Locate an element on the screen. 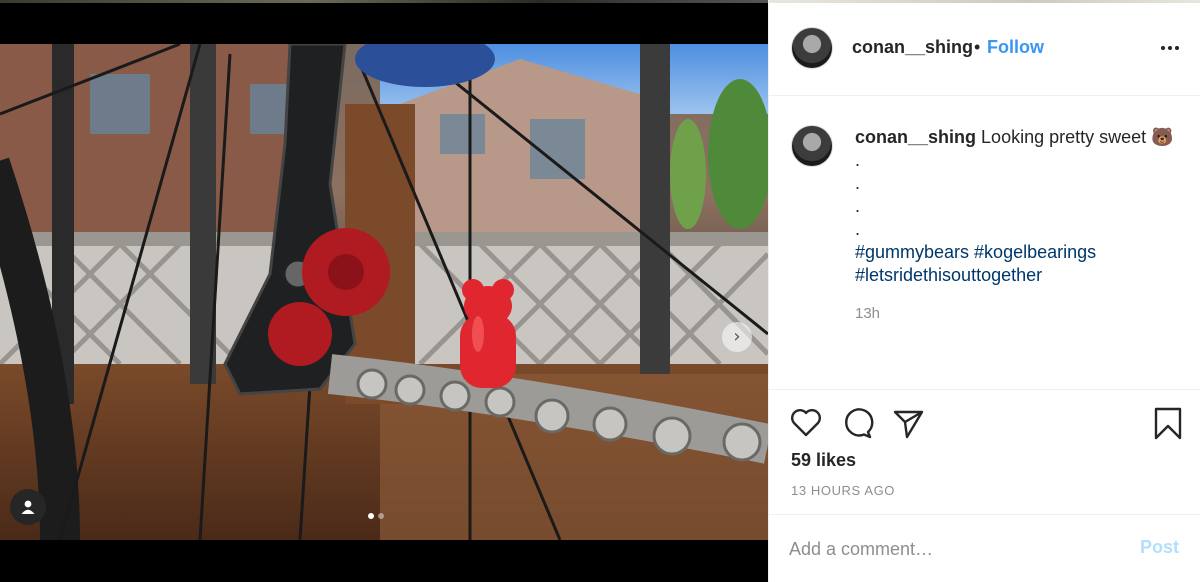 Image resolution: width=1200 pixels, height=582 pixels. caption-timestamp: 13h is located at coordinates (868, 313).